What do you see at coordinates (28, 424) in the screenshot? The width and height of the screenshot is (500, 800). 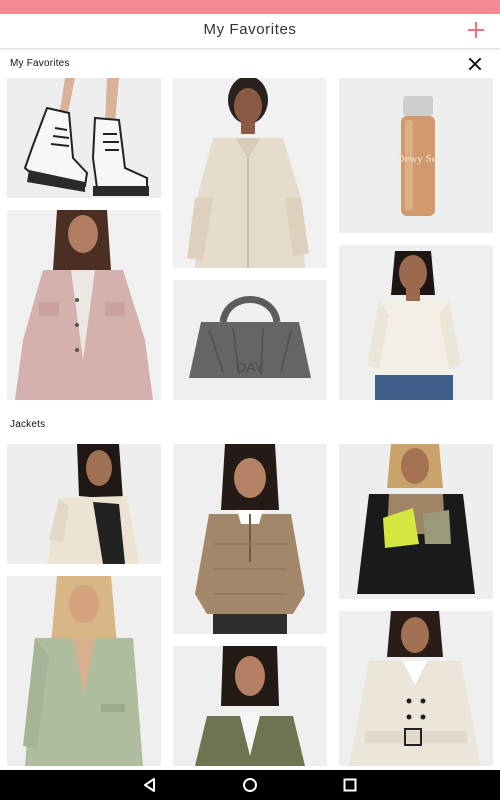 I see `jackets-section-label: Jackets` at bounding box center [28, 424].